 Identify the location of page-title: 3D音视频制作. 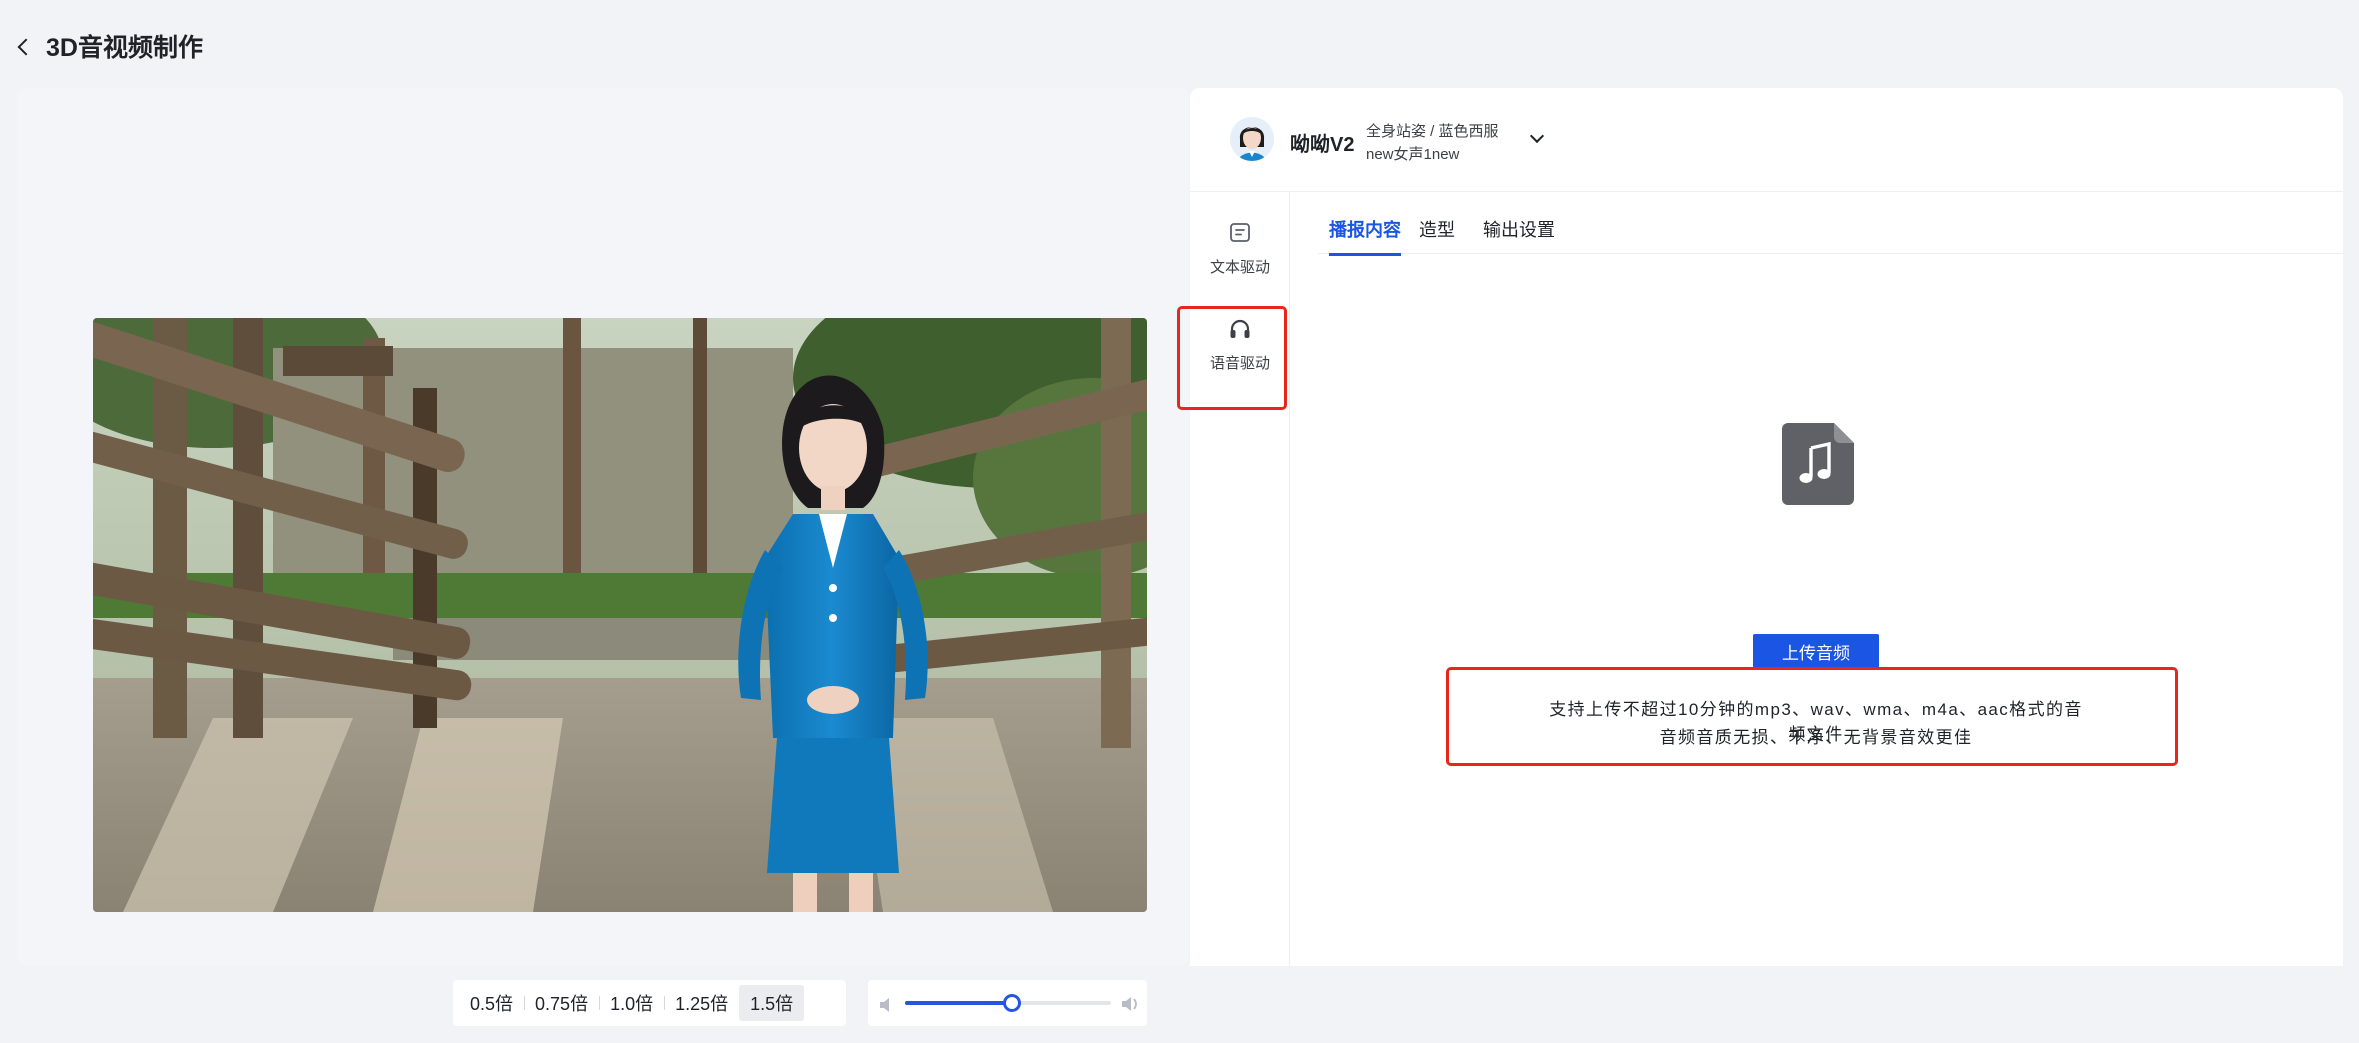
(124, 48).